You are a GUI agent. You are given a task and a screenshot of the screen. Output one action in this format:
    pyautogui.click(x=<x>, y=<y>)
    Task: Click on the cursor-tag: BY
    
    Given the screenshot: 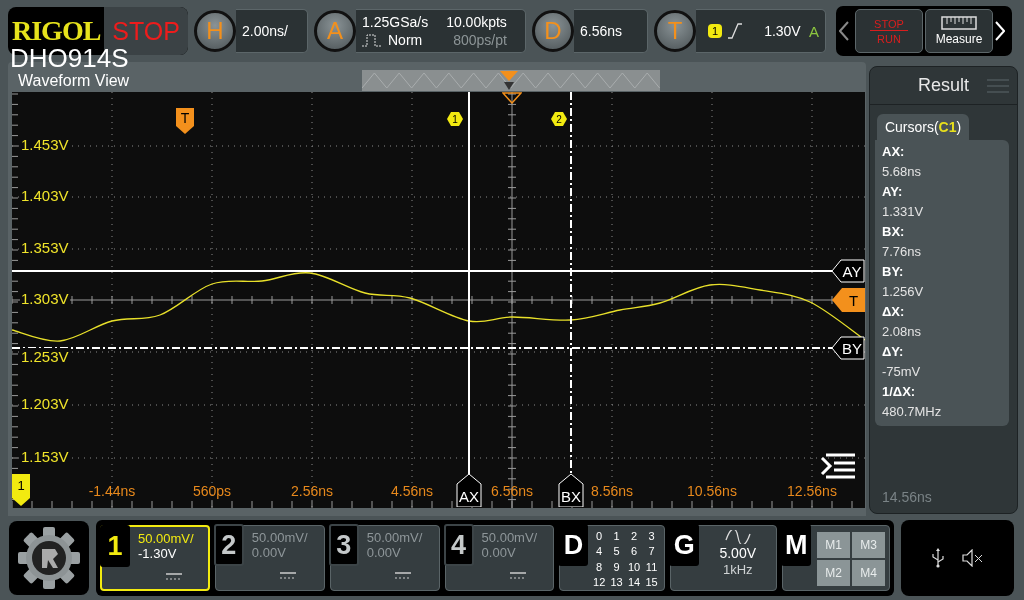 What is the action you would take?
    pyautogui.click(x=848, y=348)
    